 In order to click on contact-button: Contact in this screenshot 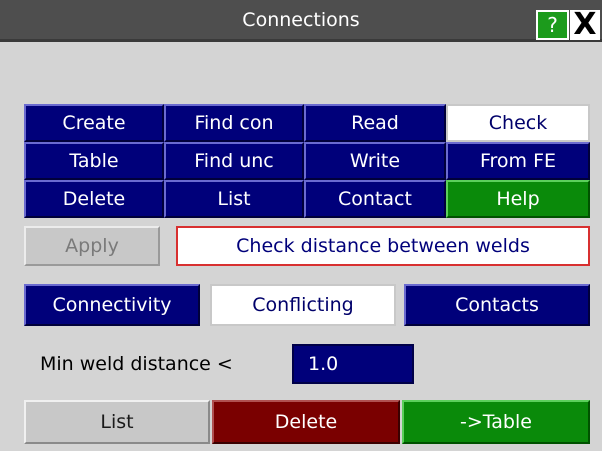, I will do `click(375, 199)`.